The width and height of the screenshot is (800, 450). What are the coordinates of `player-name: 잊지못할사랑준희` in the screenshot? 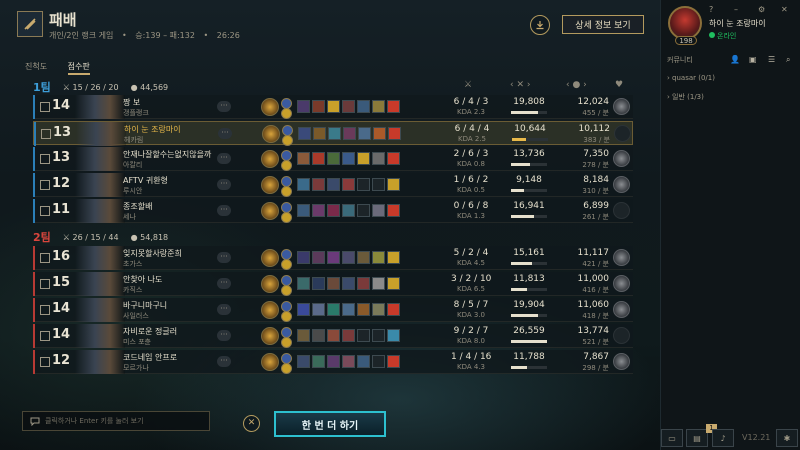 It's located at (152, 253).